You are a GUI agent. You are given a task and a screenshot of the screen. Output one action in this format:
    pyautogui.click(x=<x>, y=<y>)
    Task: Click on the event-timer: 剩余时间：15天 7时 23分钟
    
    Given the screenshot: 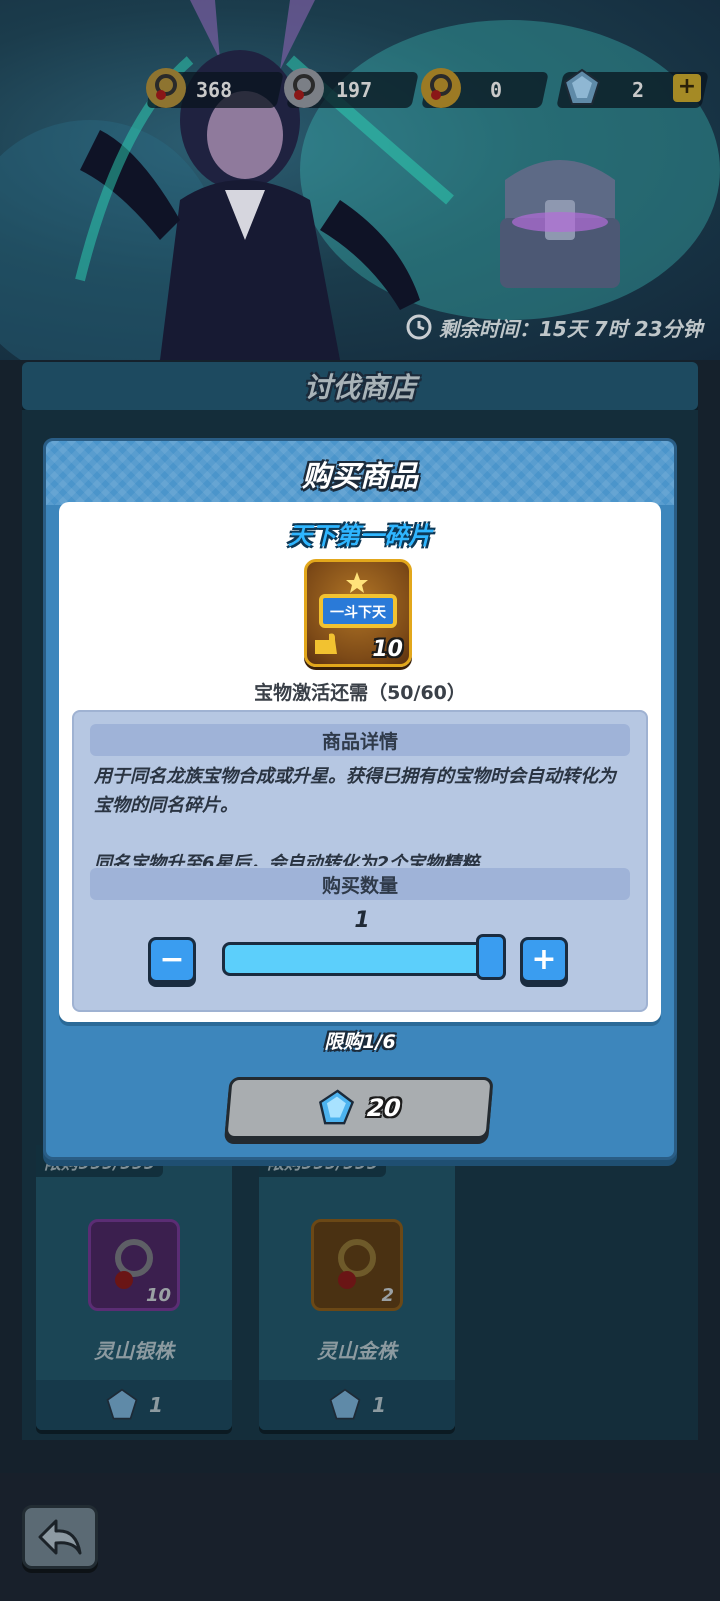 What is the action you would take?
    pyautogui.click(x=554, y=327)
    